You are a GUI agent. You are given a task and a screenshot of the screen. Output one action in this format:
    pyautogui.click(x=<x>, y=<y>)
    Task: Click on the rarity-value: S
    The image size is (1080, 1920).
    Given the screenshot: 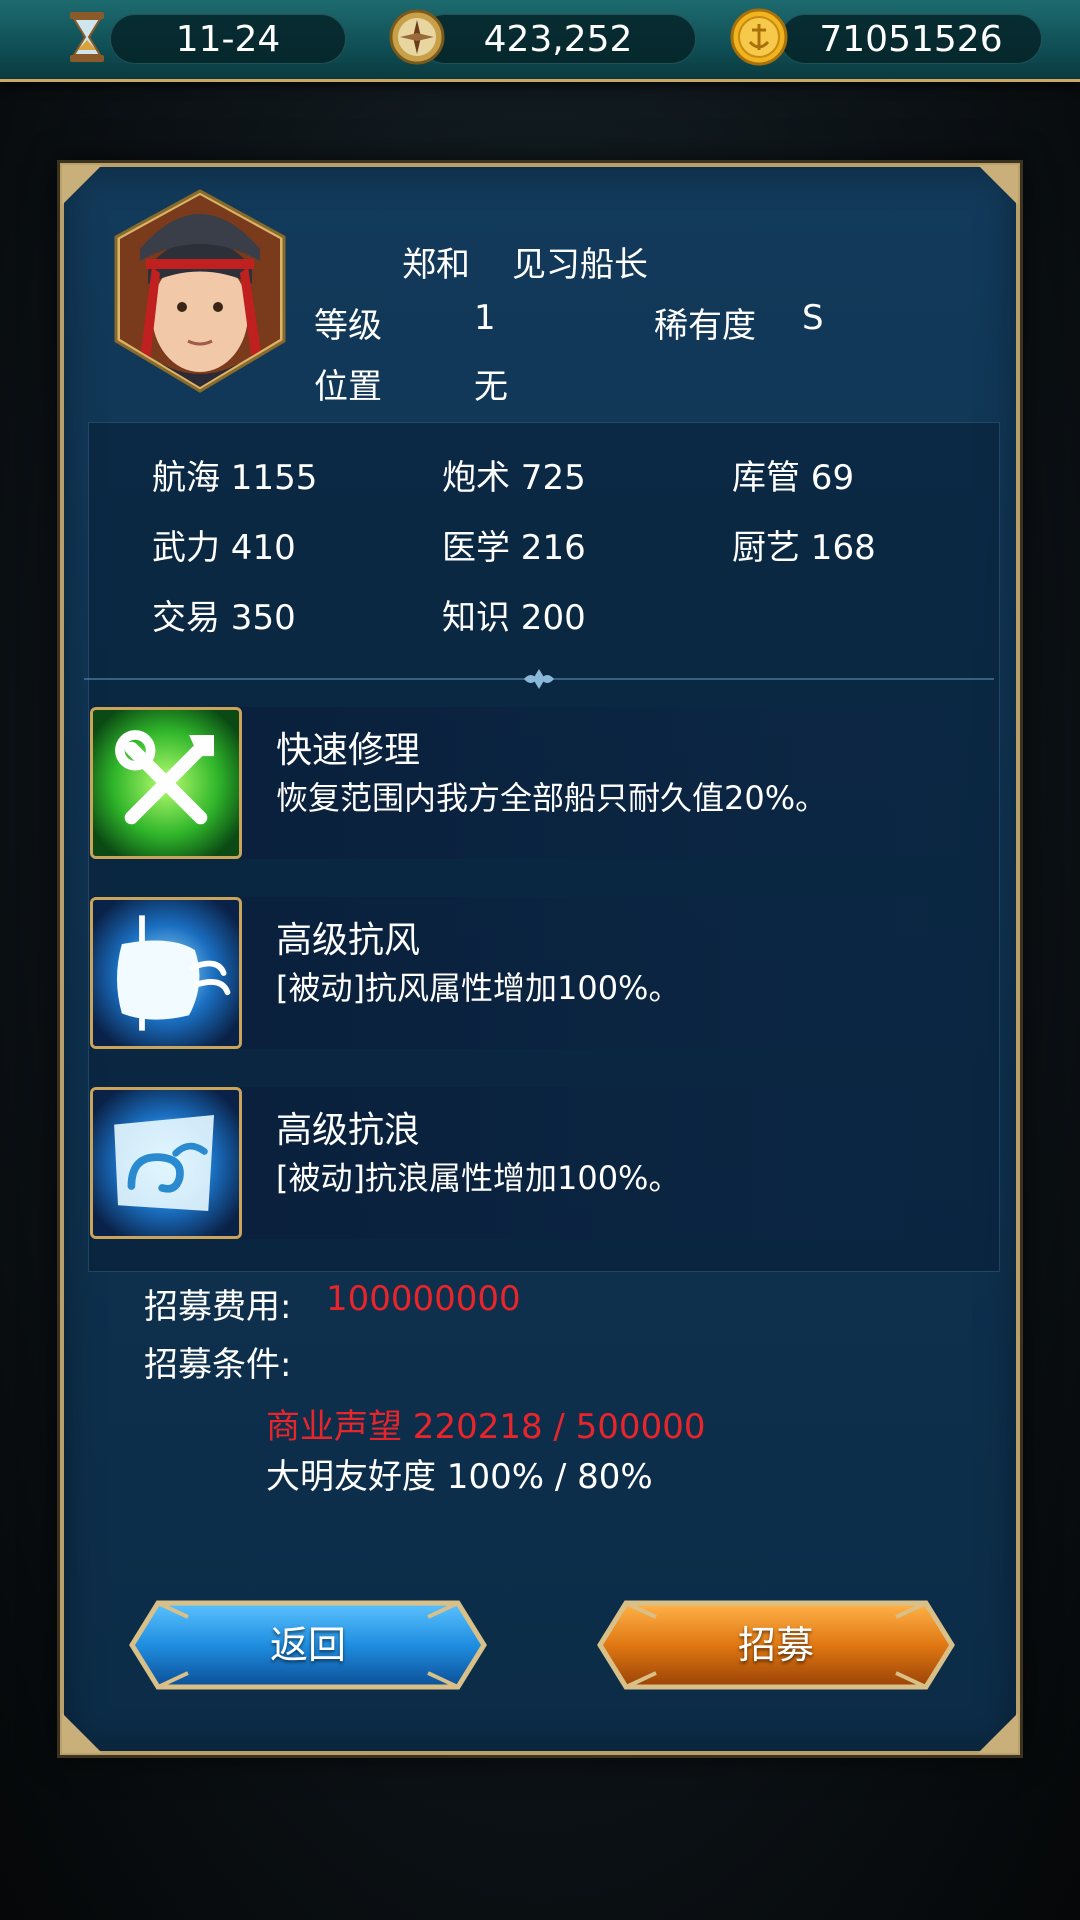 What is the action you would take?
    pyautogui.click(x=813, y=318)
    